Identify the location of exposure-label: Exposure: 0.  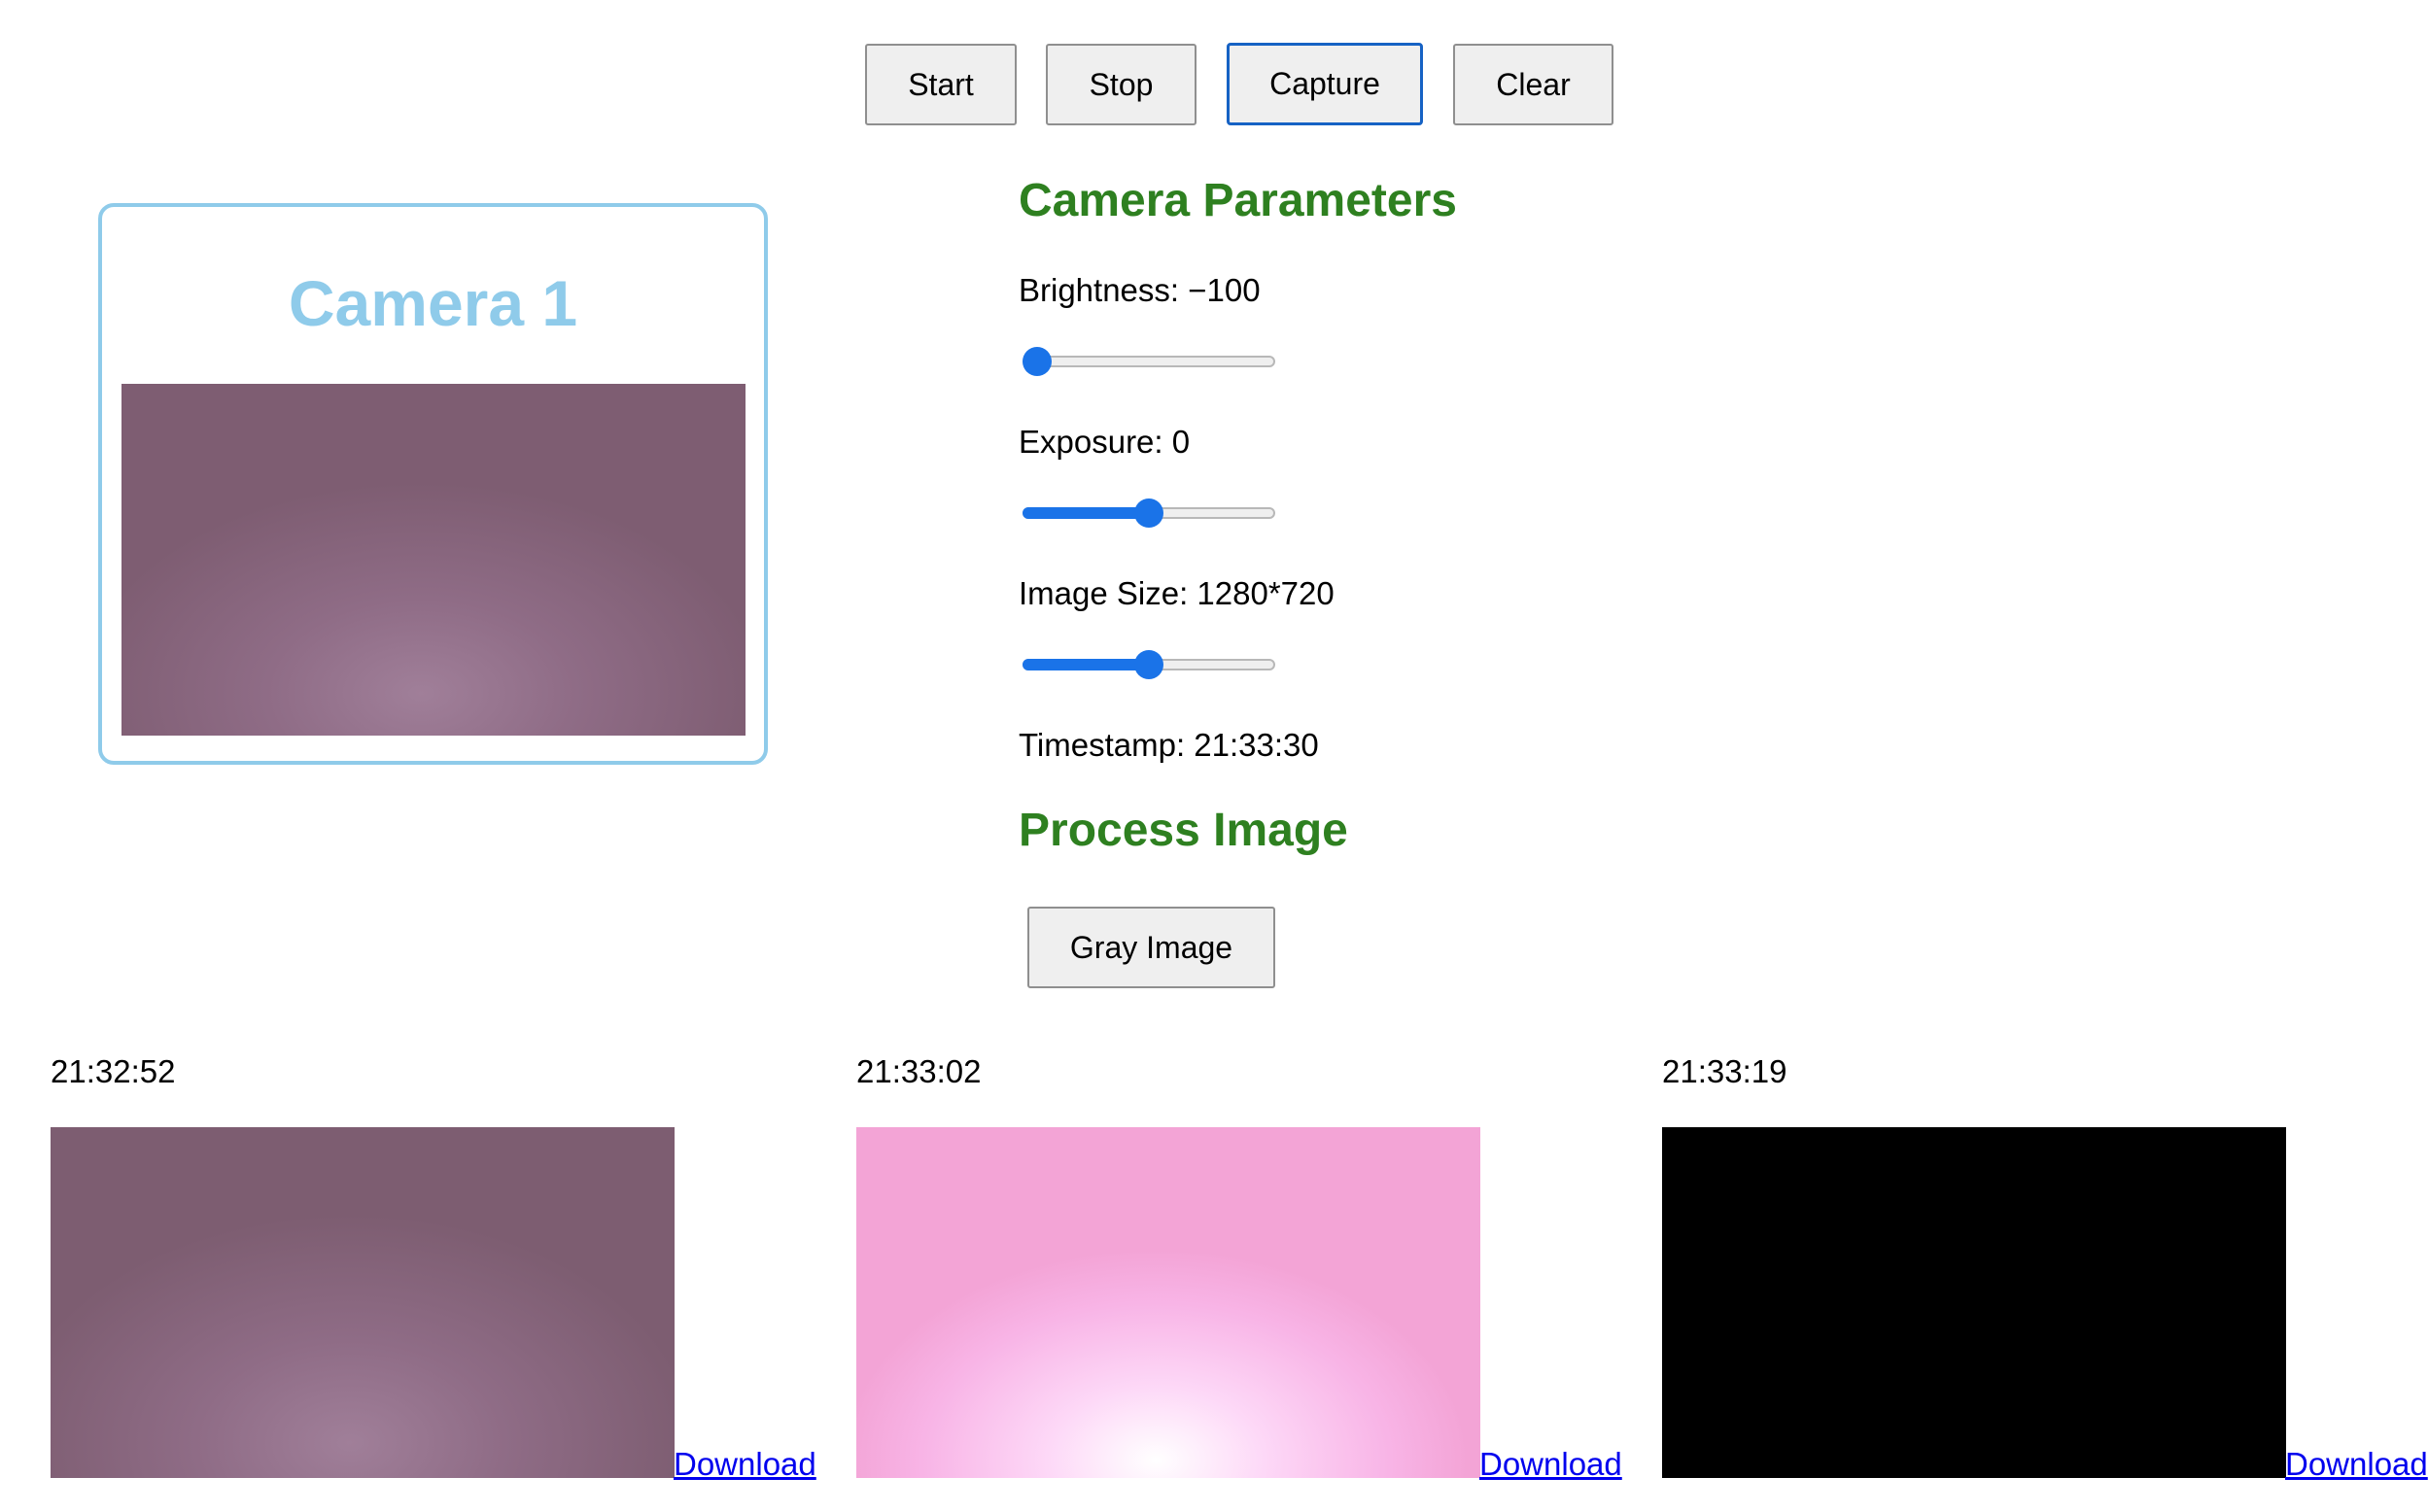
(1105, 442).